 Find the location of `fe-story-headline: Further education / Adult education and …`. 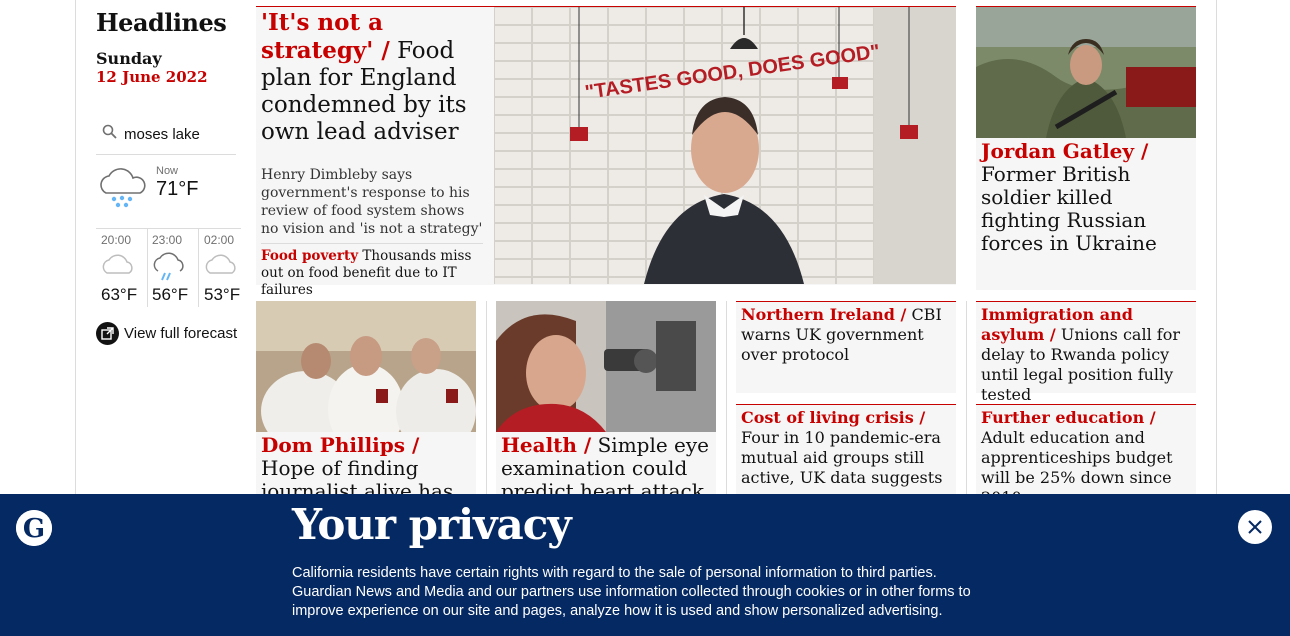

fe-story-headline: Further education / Adult education and … is located at coordinates (1086, 450).